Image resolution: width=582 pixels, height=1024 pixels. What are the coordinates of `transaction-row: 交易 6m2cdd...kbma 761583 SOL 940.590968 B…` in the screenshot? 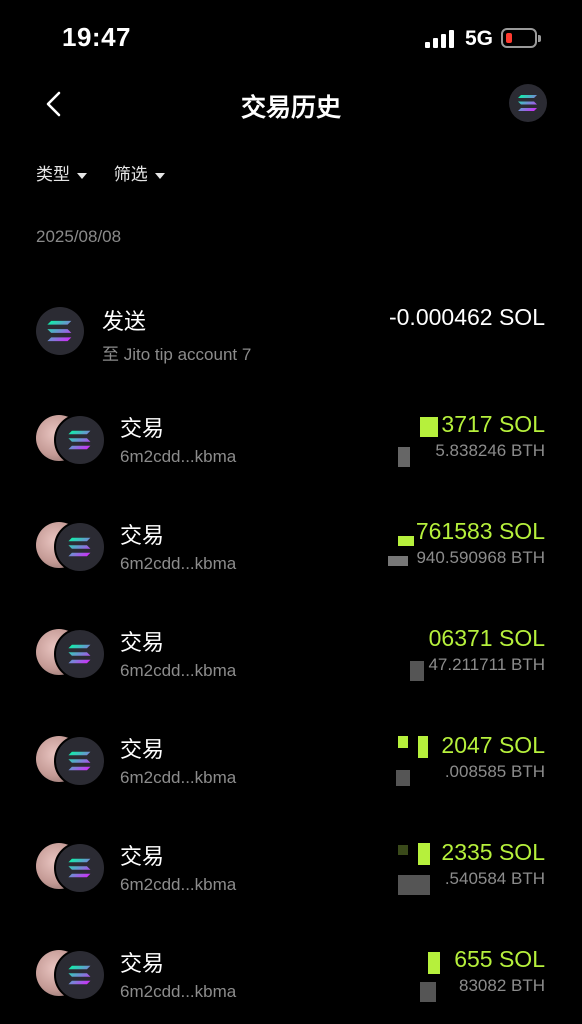 It's located at (291, 552).